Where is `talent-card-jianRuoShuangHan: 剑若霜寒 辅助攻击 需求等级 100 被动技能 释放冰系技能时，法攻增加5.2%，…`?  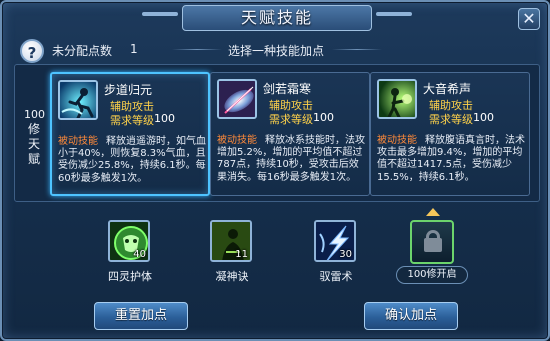 talent-card-jianRuoShuangHan: 剑若霜寒 辅助攻击 需求等级 100 被动技能 释放冰系技能时，法攻增加5.2%，… is located at coordinates (290, 134).